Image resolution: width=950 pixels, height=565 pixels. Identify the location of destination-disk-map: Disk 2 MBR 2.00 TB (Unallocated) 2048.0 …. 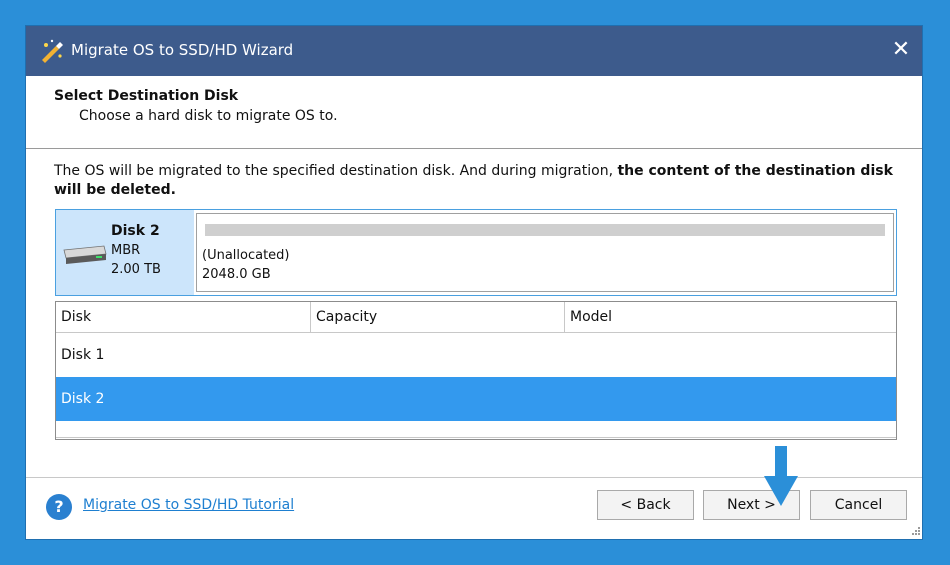
(476, 252).